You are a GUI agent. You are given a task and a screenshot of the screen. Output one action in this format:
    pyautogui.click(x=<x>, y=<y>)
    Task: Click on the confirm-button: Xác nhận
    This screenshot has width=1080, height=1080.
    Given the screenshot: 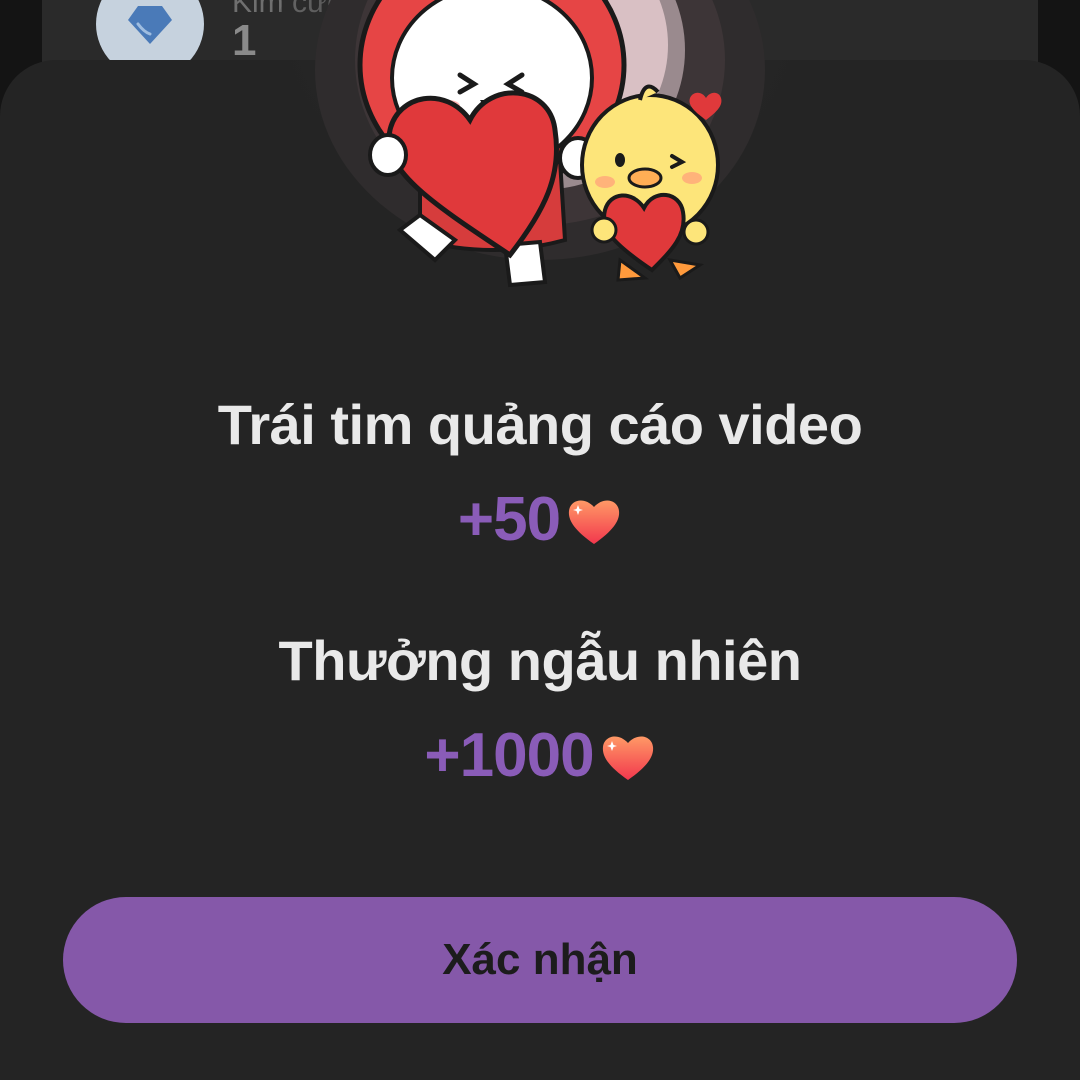 What is the action you would take?
    pyautogui.click(x=540, y=960)
    